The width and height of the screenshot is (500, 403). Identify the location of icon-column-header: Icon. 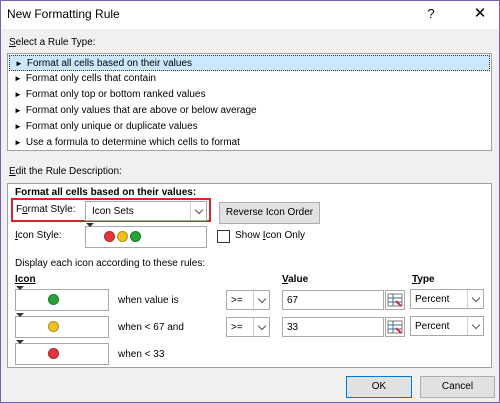
(25, 279).